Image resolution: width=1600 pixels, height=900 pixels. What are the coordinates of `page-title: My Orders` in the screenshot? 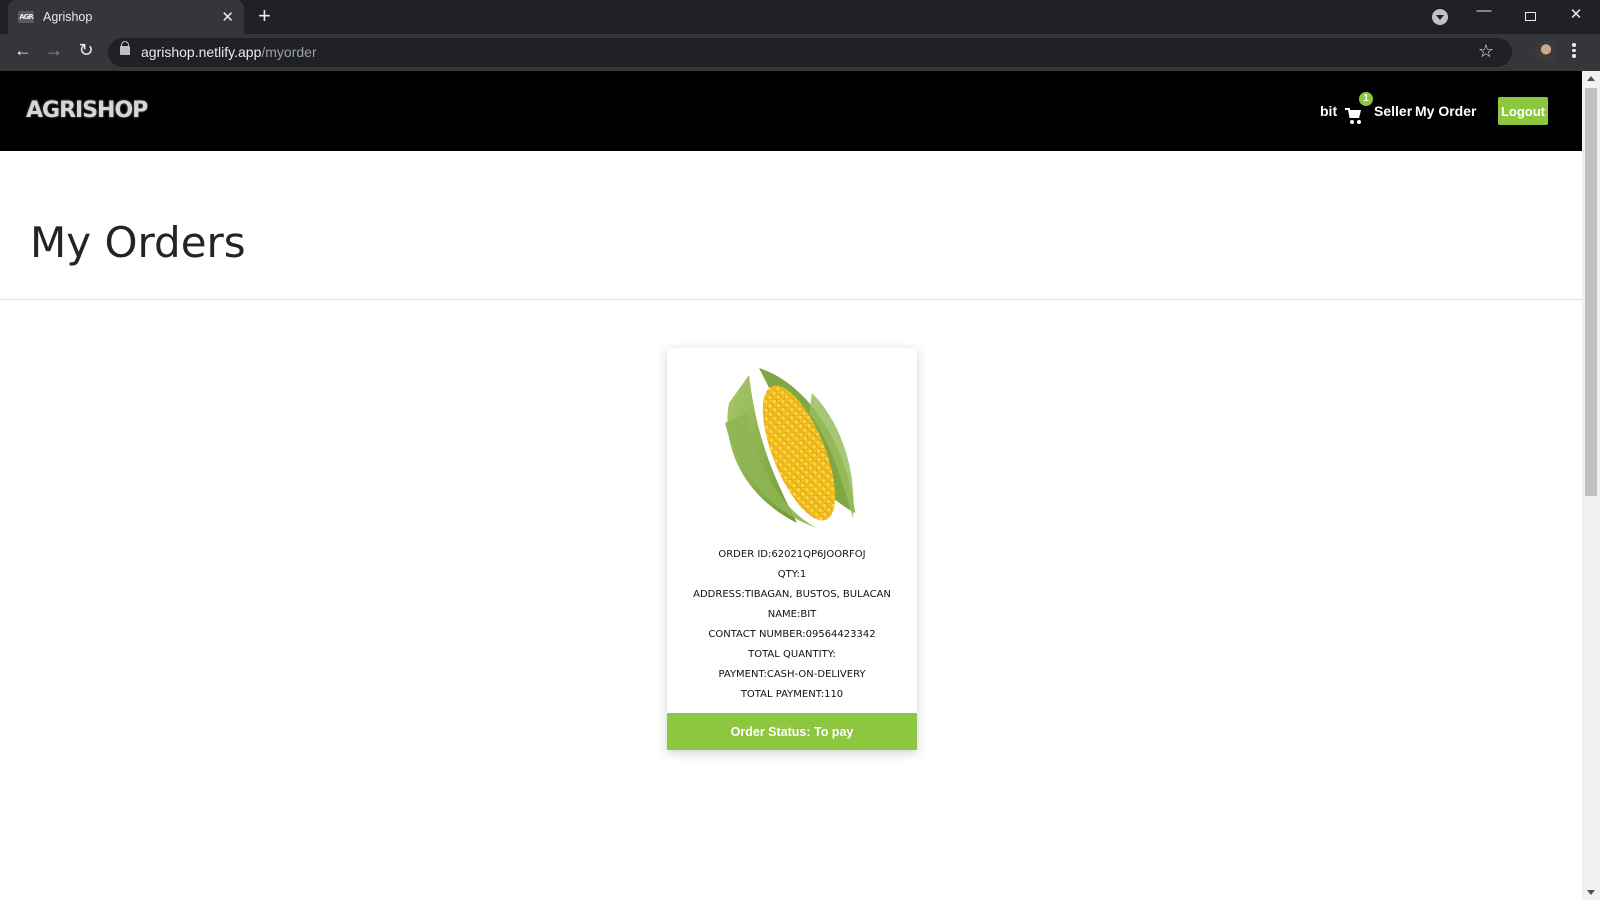 It's located at (138, 242).